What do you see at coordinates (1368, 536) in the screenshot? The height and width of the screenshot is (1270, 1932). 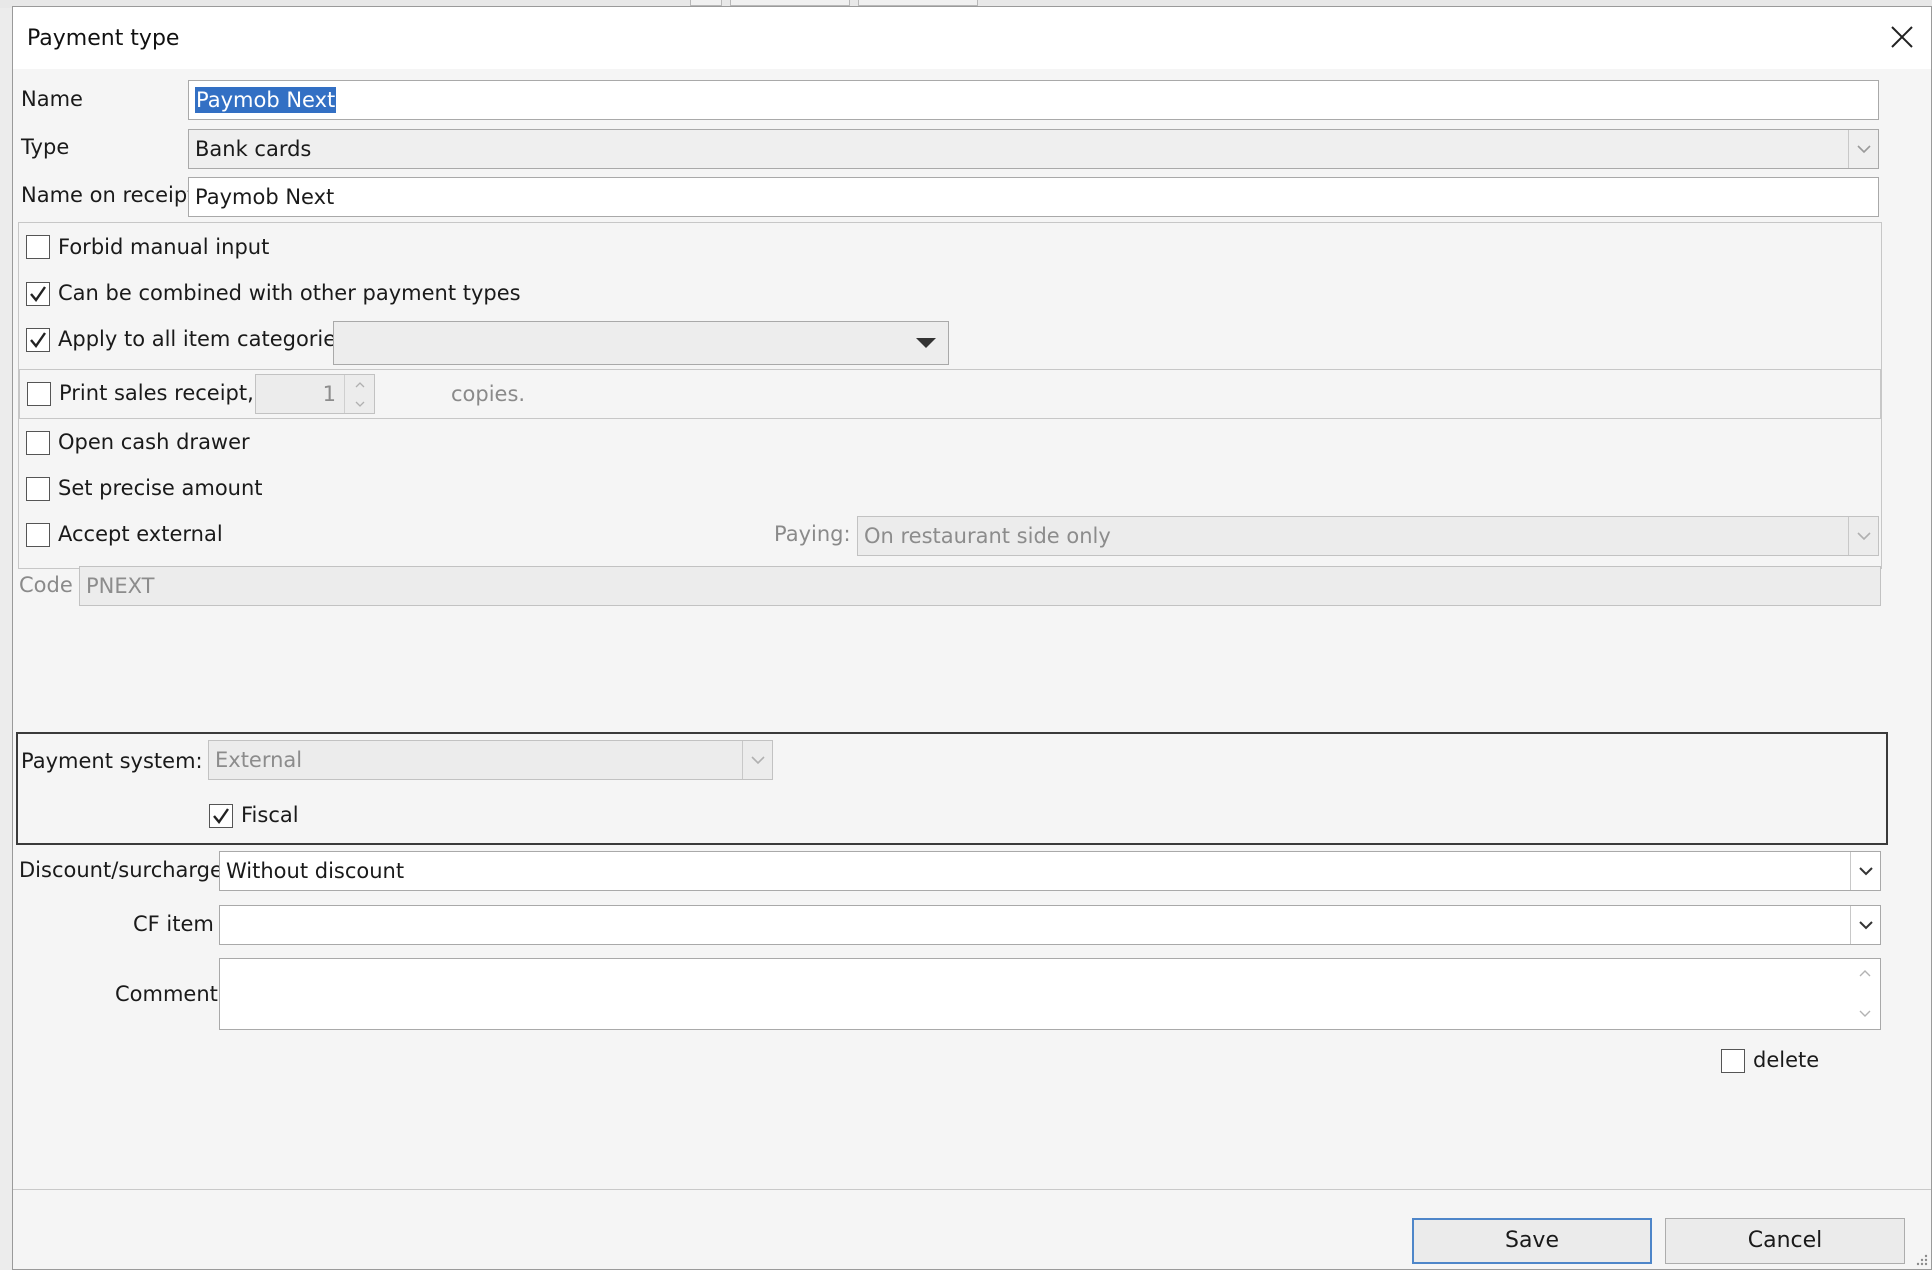 I see `paying-select: On restaurant side only` at bounding box center [1368, 536].